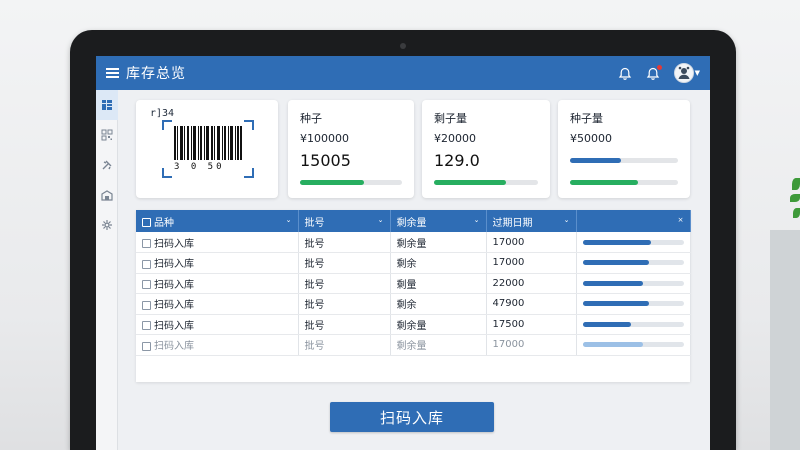 This screenshot has width=800, height=450. I want to click on notification-badge, so click(659, 67).